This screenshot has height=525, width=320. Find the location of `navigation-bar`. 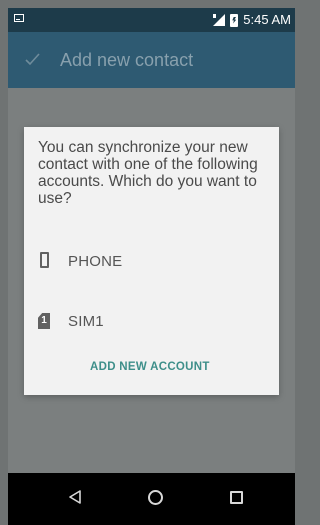

navigation-bar is located at coordinates (151, 499).